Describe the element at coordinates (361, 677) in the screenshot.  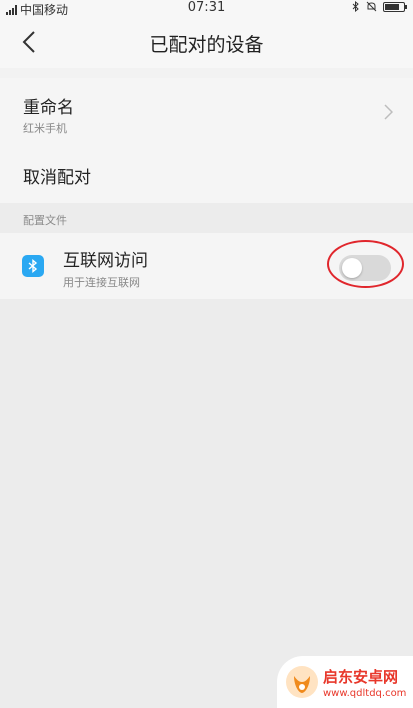
I see `watermark-title: 启东安卓网` at that location.